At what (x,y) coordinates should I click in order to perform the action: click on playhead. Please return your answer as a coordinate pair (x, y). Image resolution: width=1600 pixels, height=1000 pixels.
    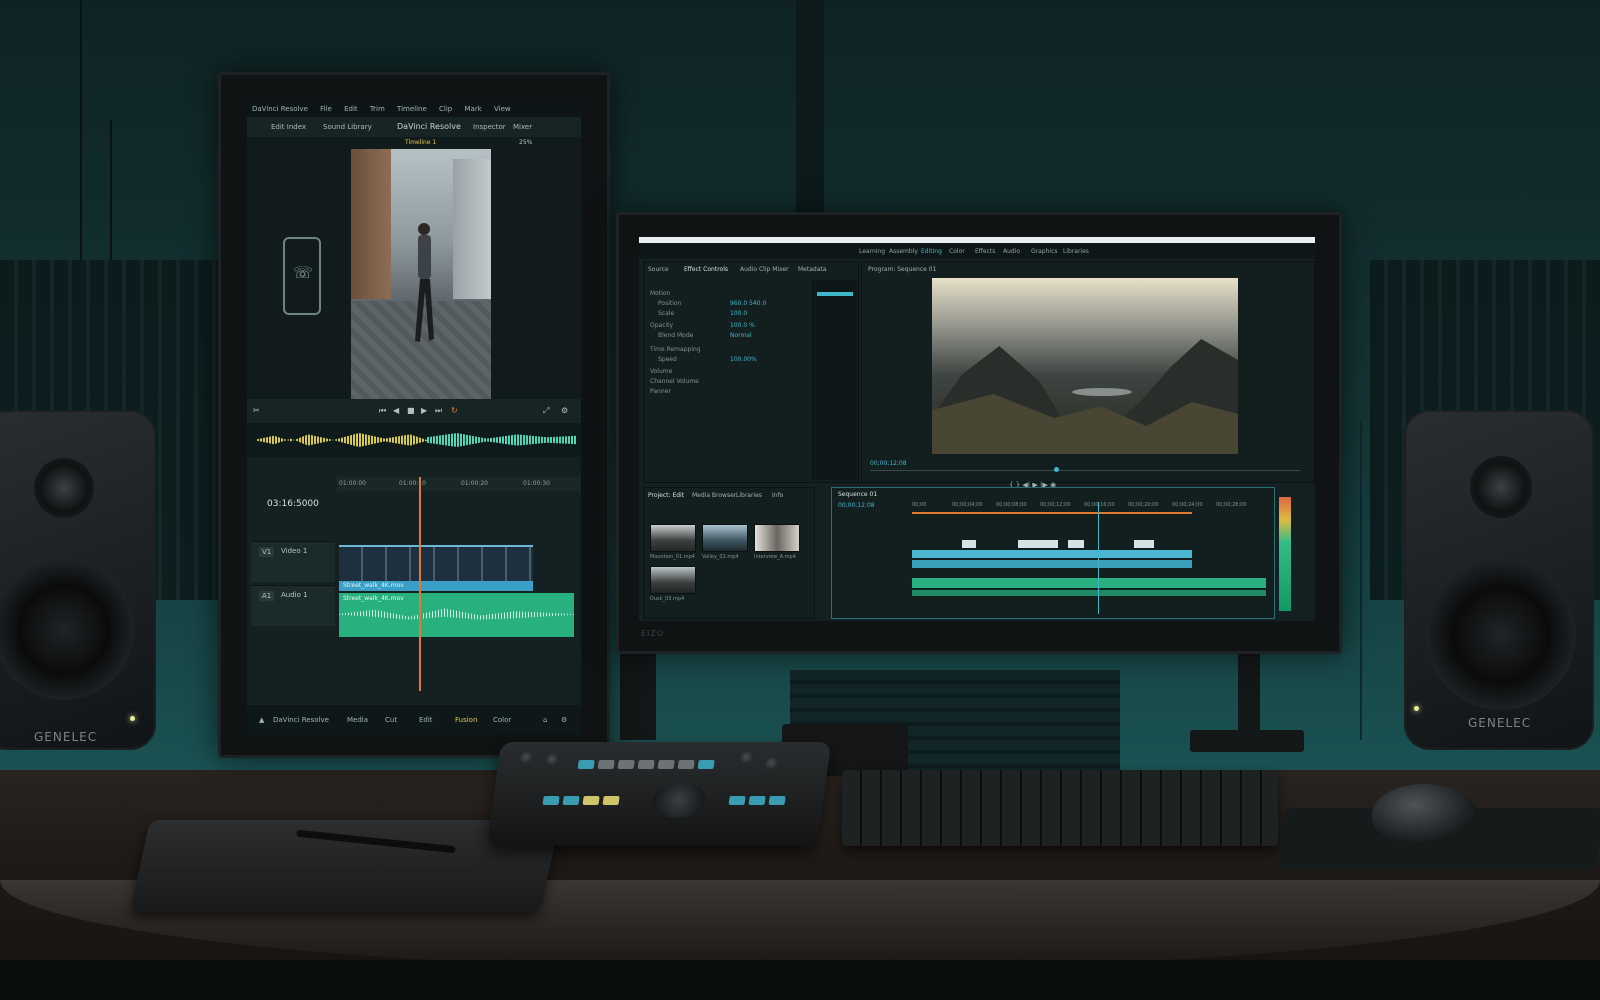
    Looking at the image, I should click on (420, 584).